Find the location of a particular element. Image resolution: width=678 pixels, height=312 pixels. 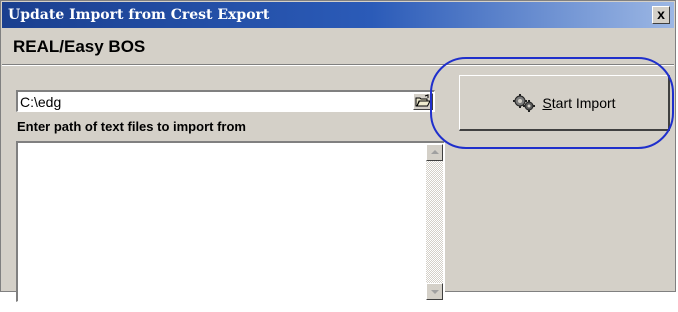

scroll-up-button is located at coordinates (434, 152).